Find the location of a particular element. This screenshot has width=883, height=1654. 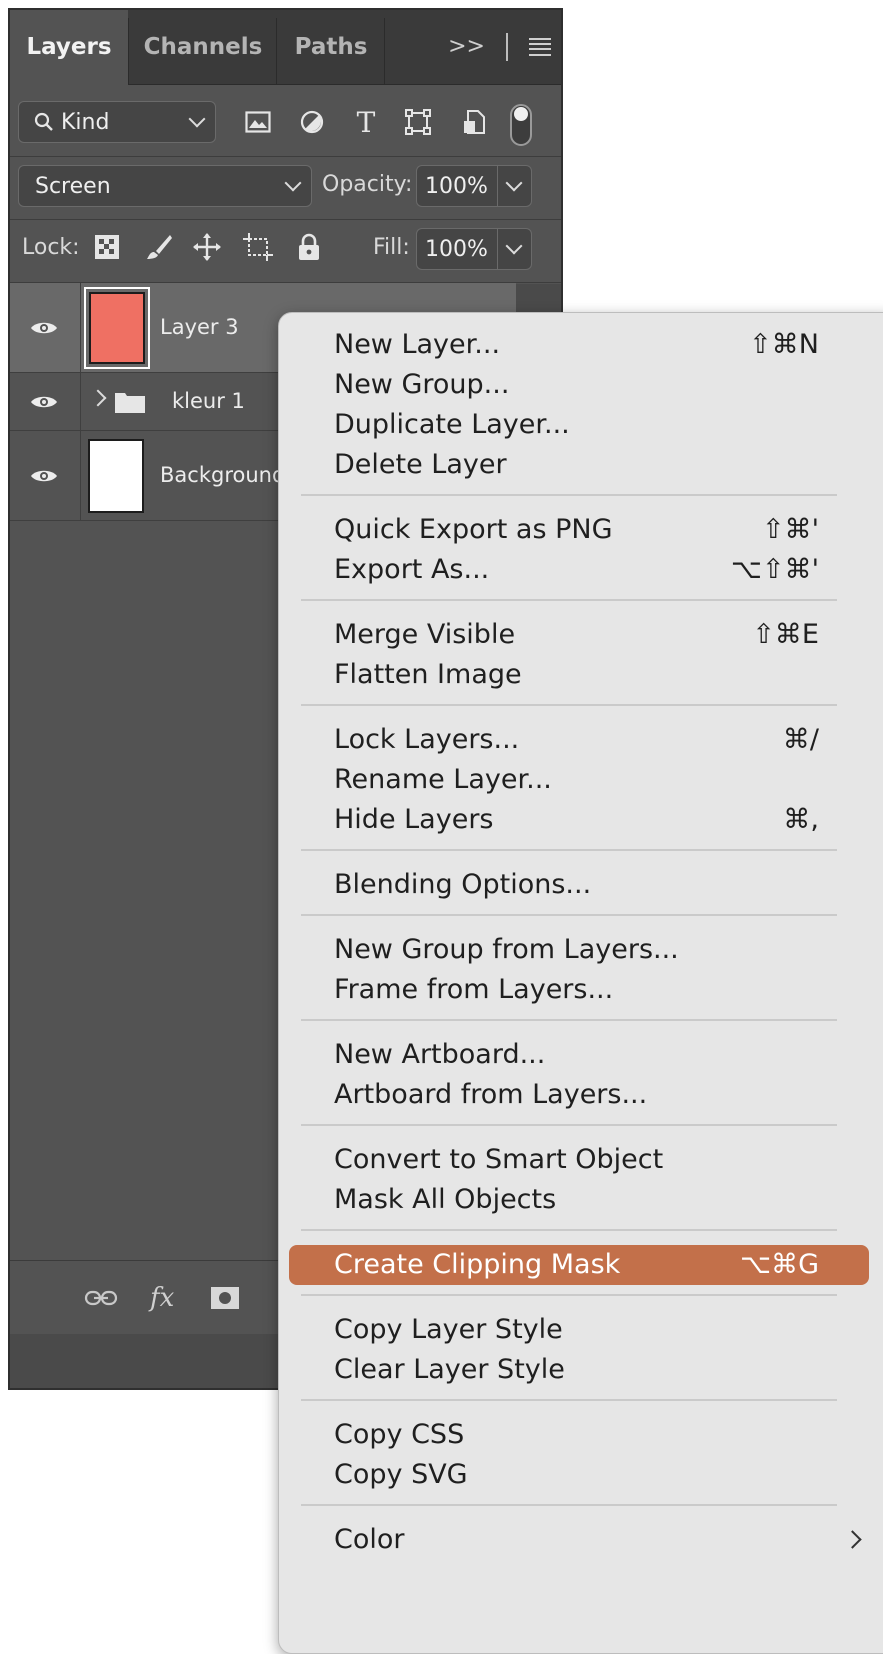

toggle-knob is located at coordinates (521, 114).